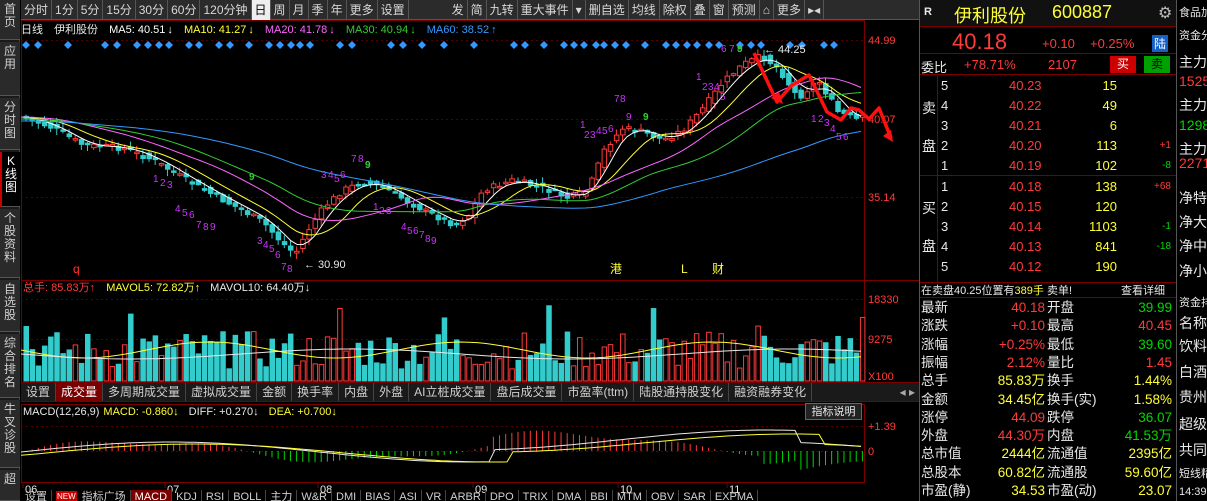 This screenshot has height=501, width=1207. I want to click on bottom-tab-0: 设置, so click(36, 495).